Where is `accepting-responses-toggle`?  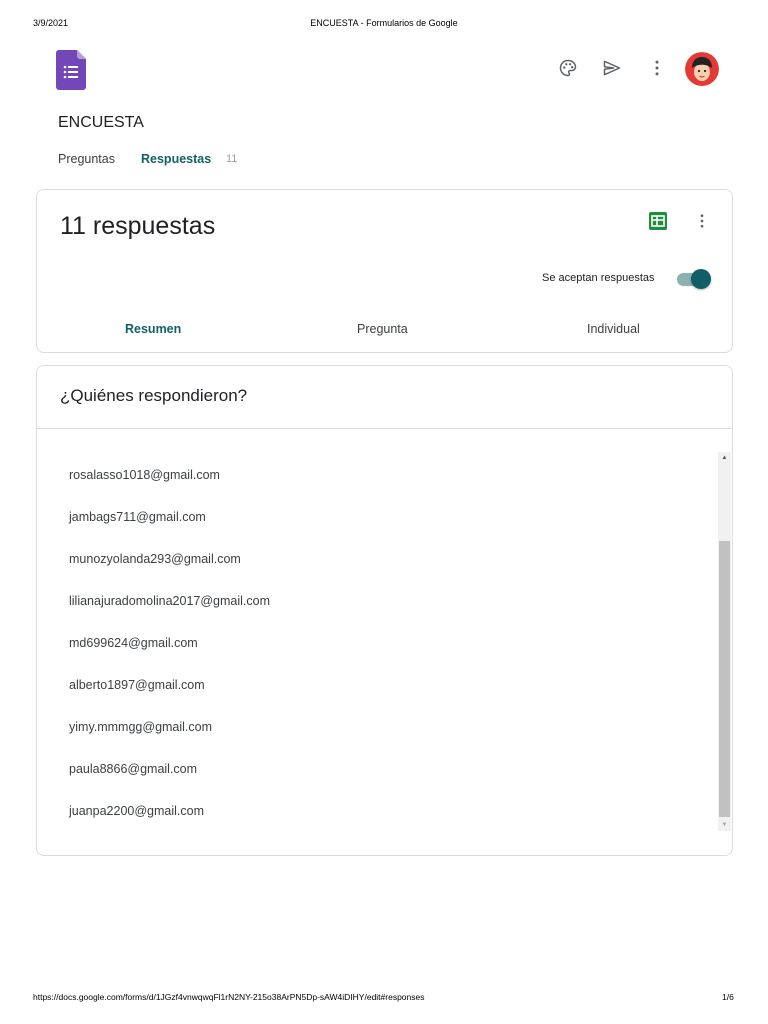
accepting-responses-toggle is located at coordinates (694, 279).